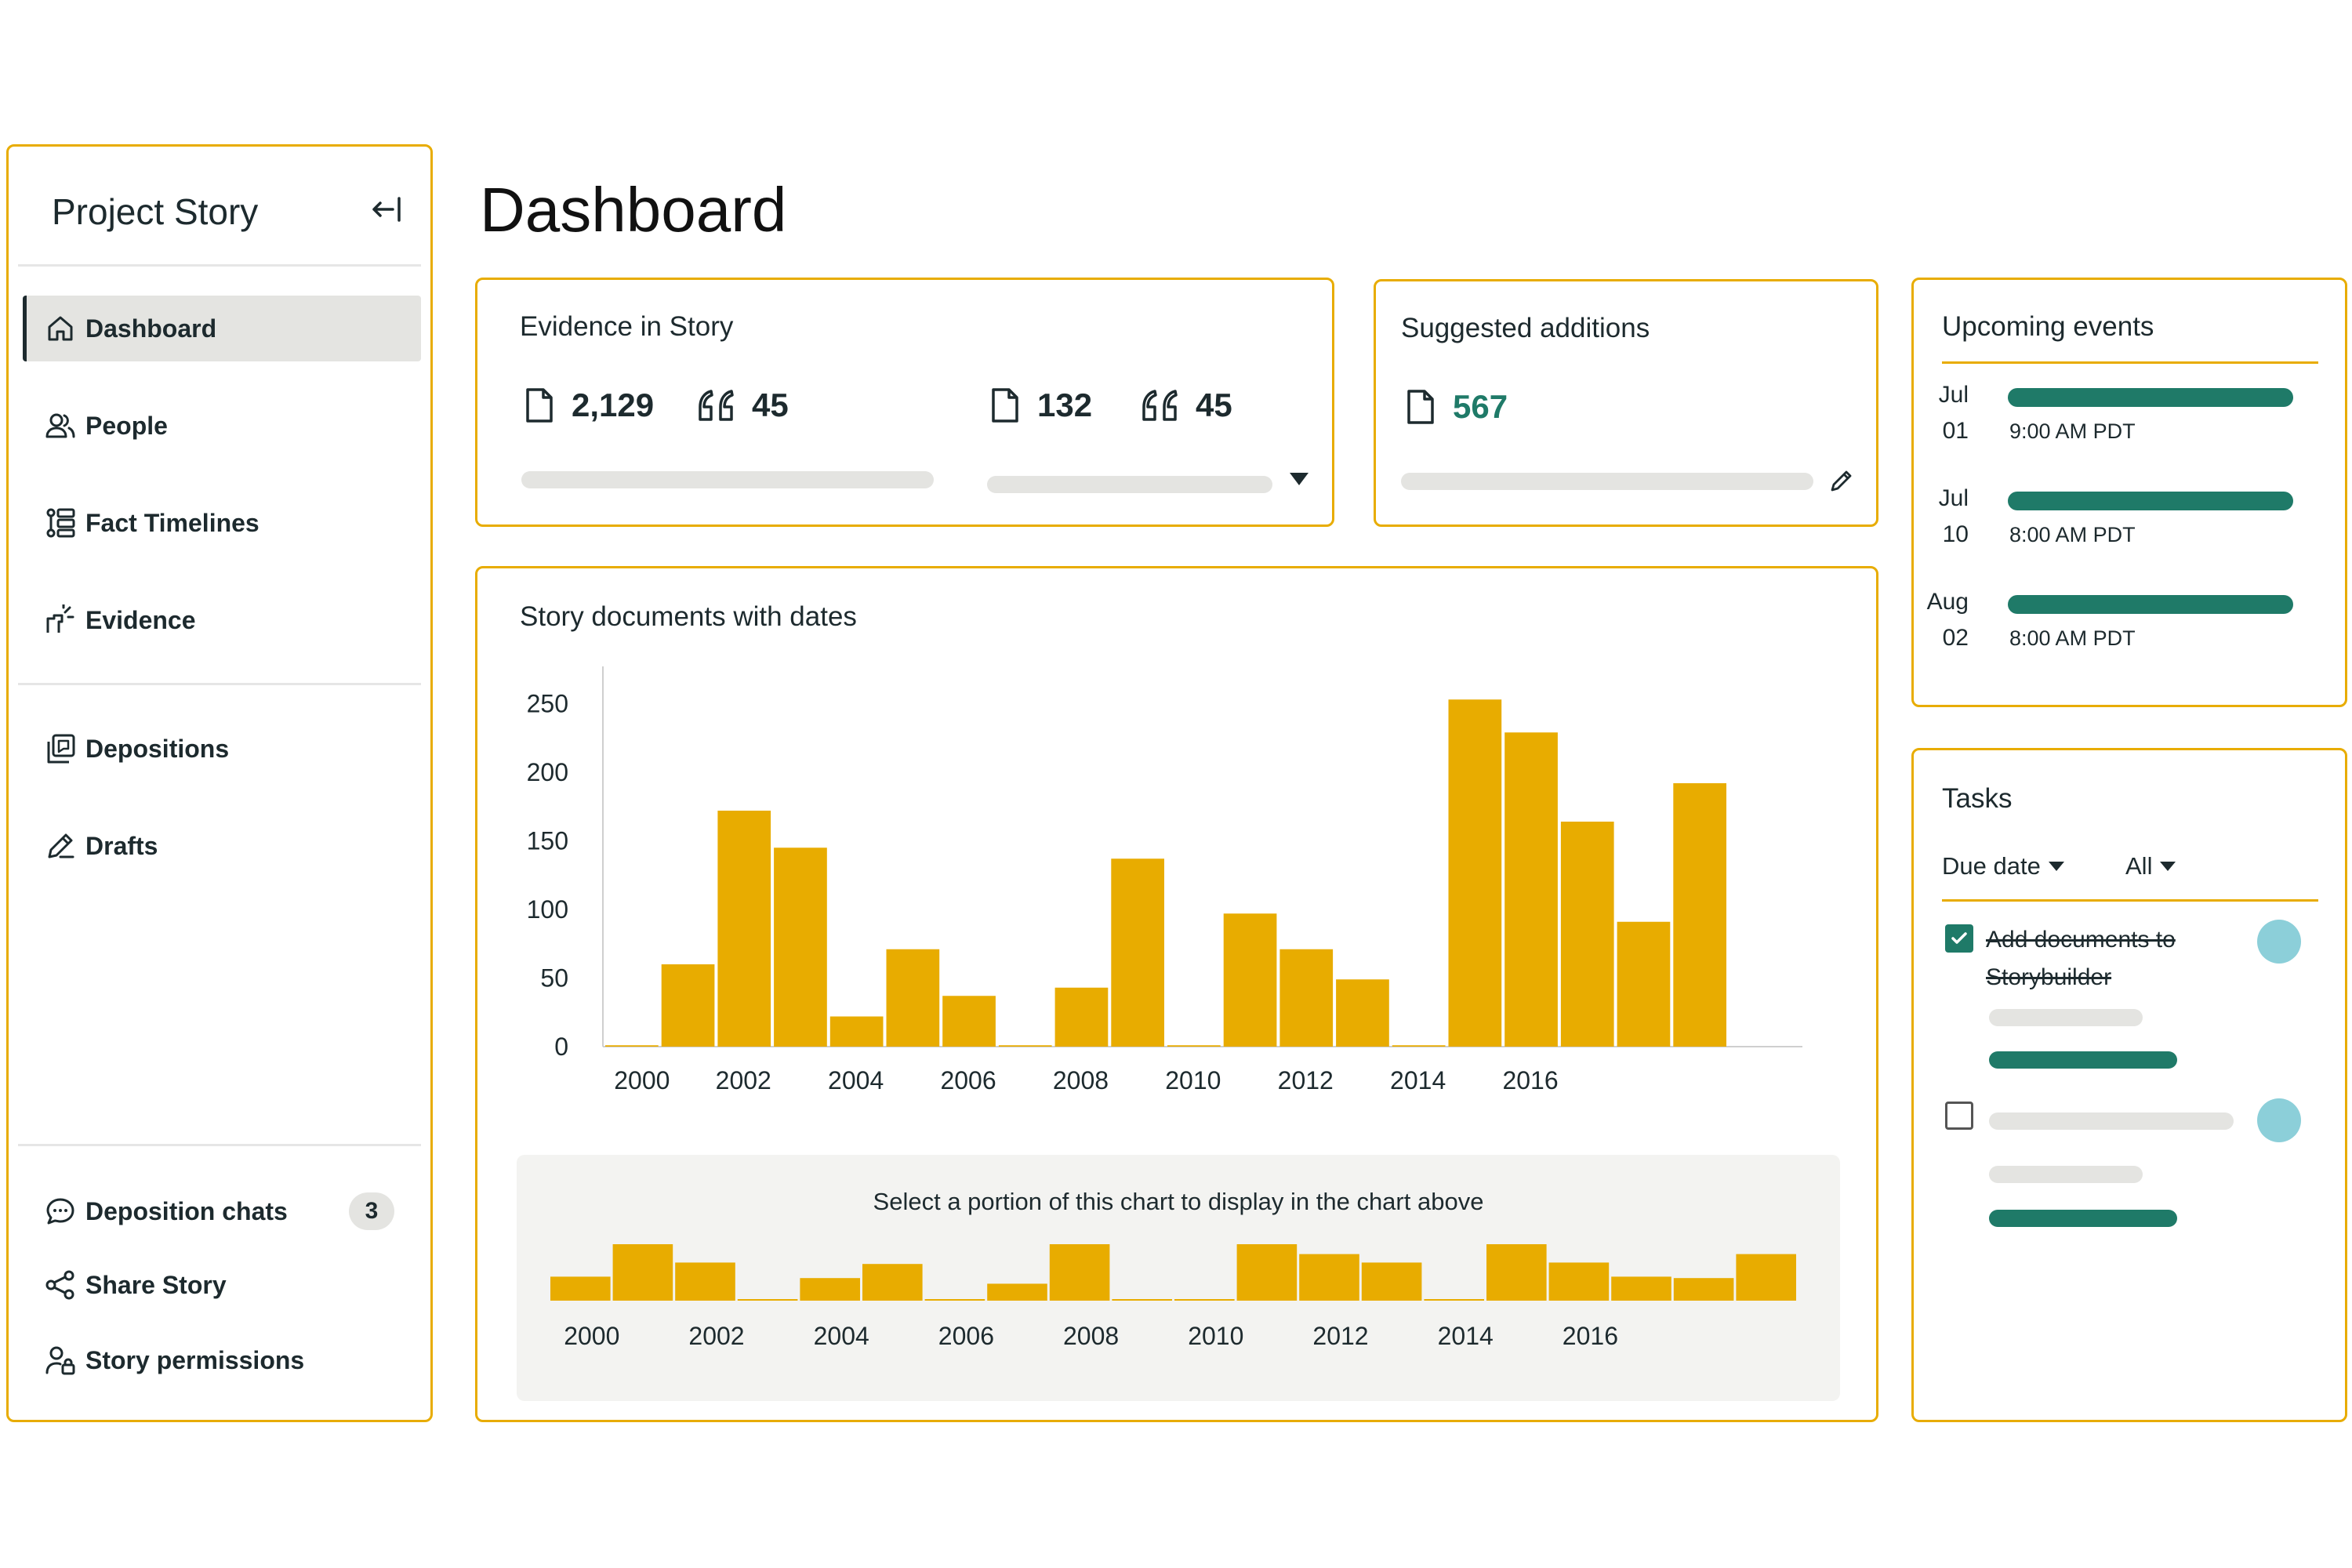 The width and height of the screenshot is (2352, 1568). What do you see at coordinates (127, 425) in the screenshot?
I see `sidebar-item-label: People` at bounding box center [127, 425].